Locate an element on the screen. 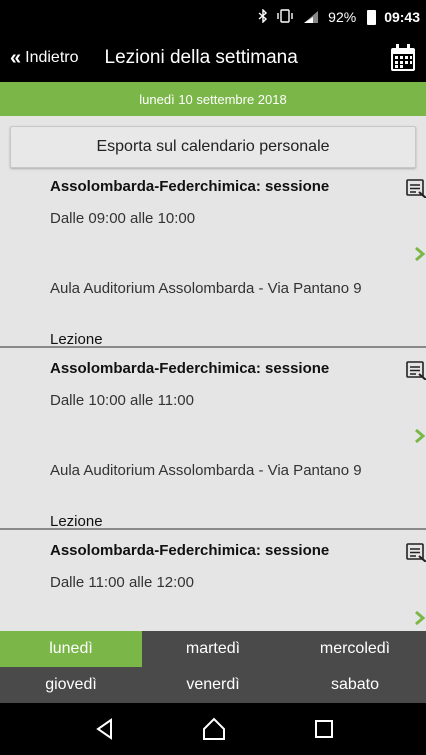 The image size is (426, 755). tab-thursday: giovedì is located at coordinates (71, 685).